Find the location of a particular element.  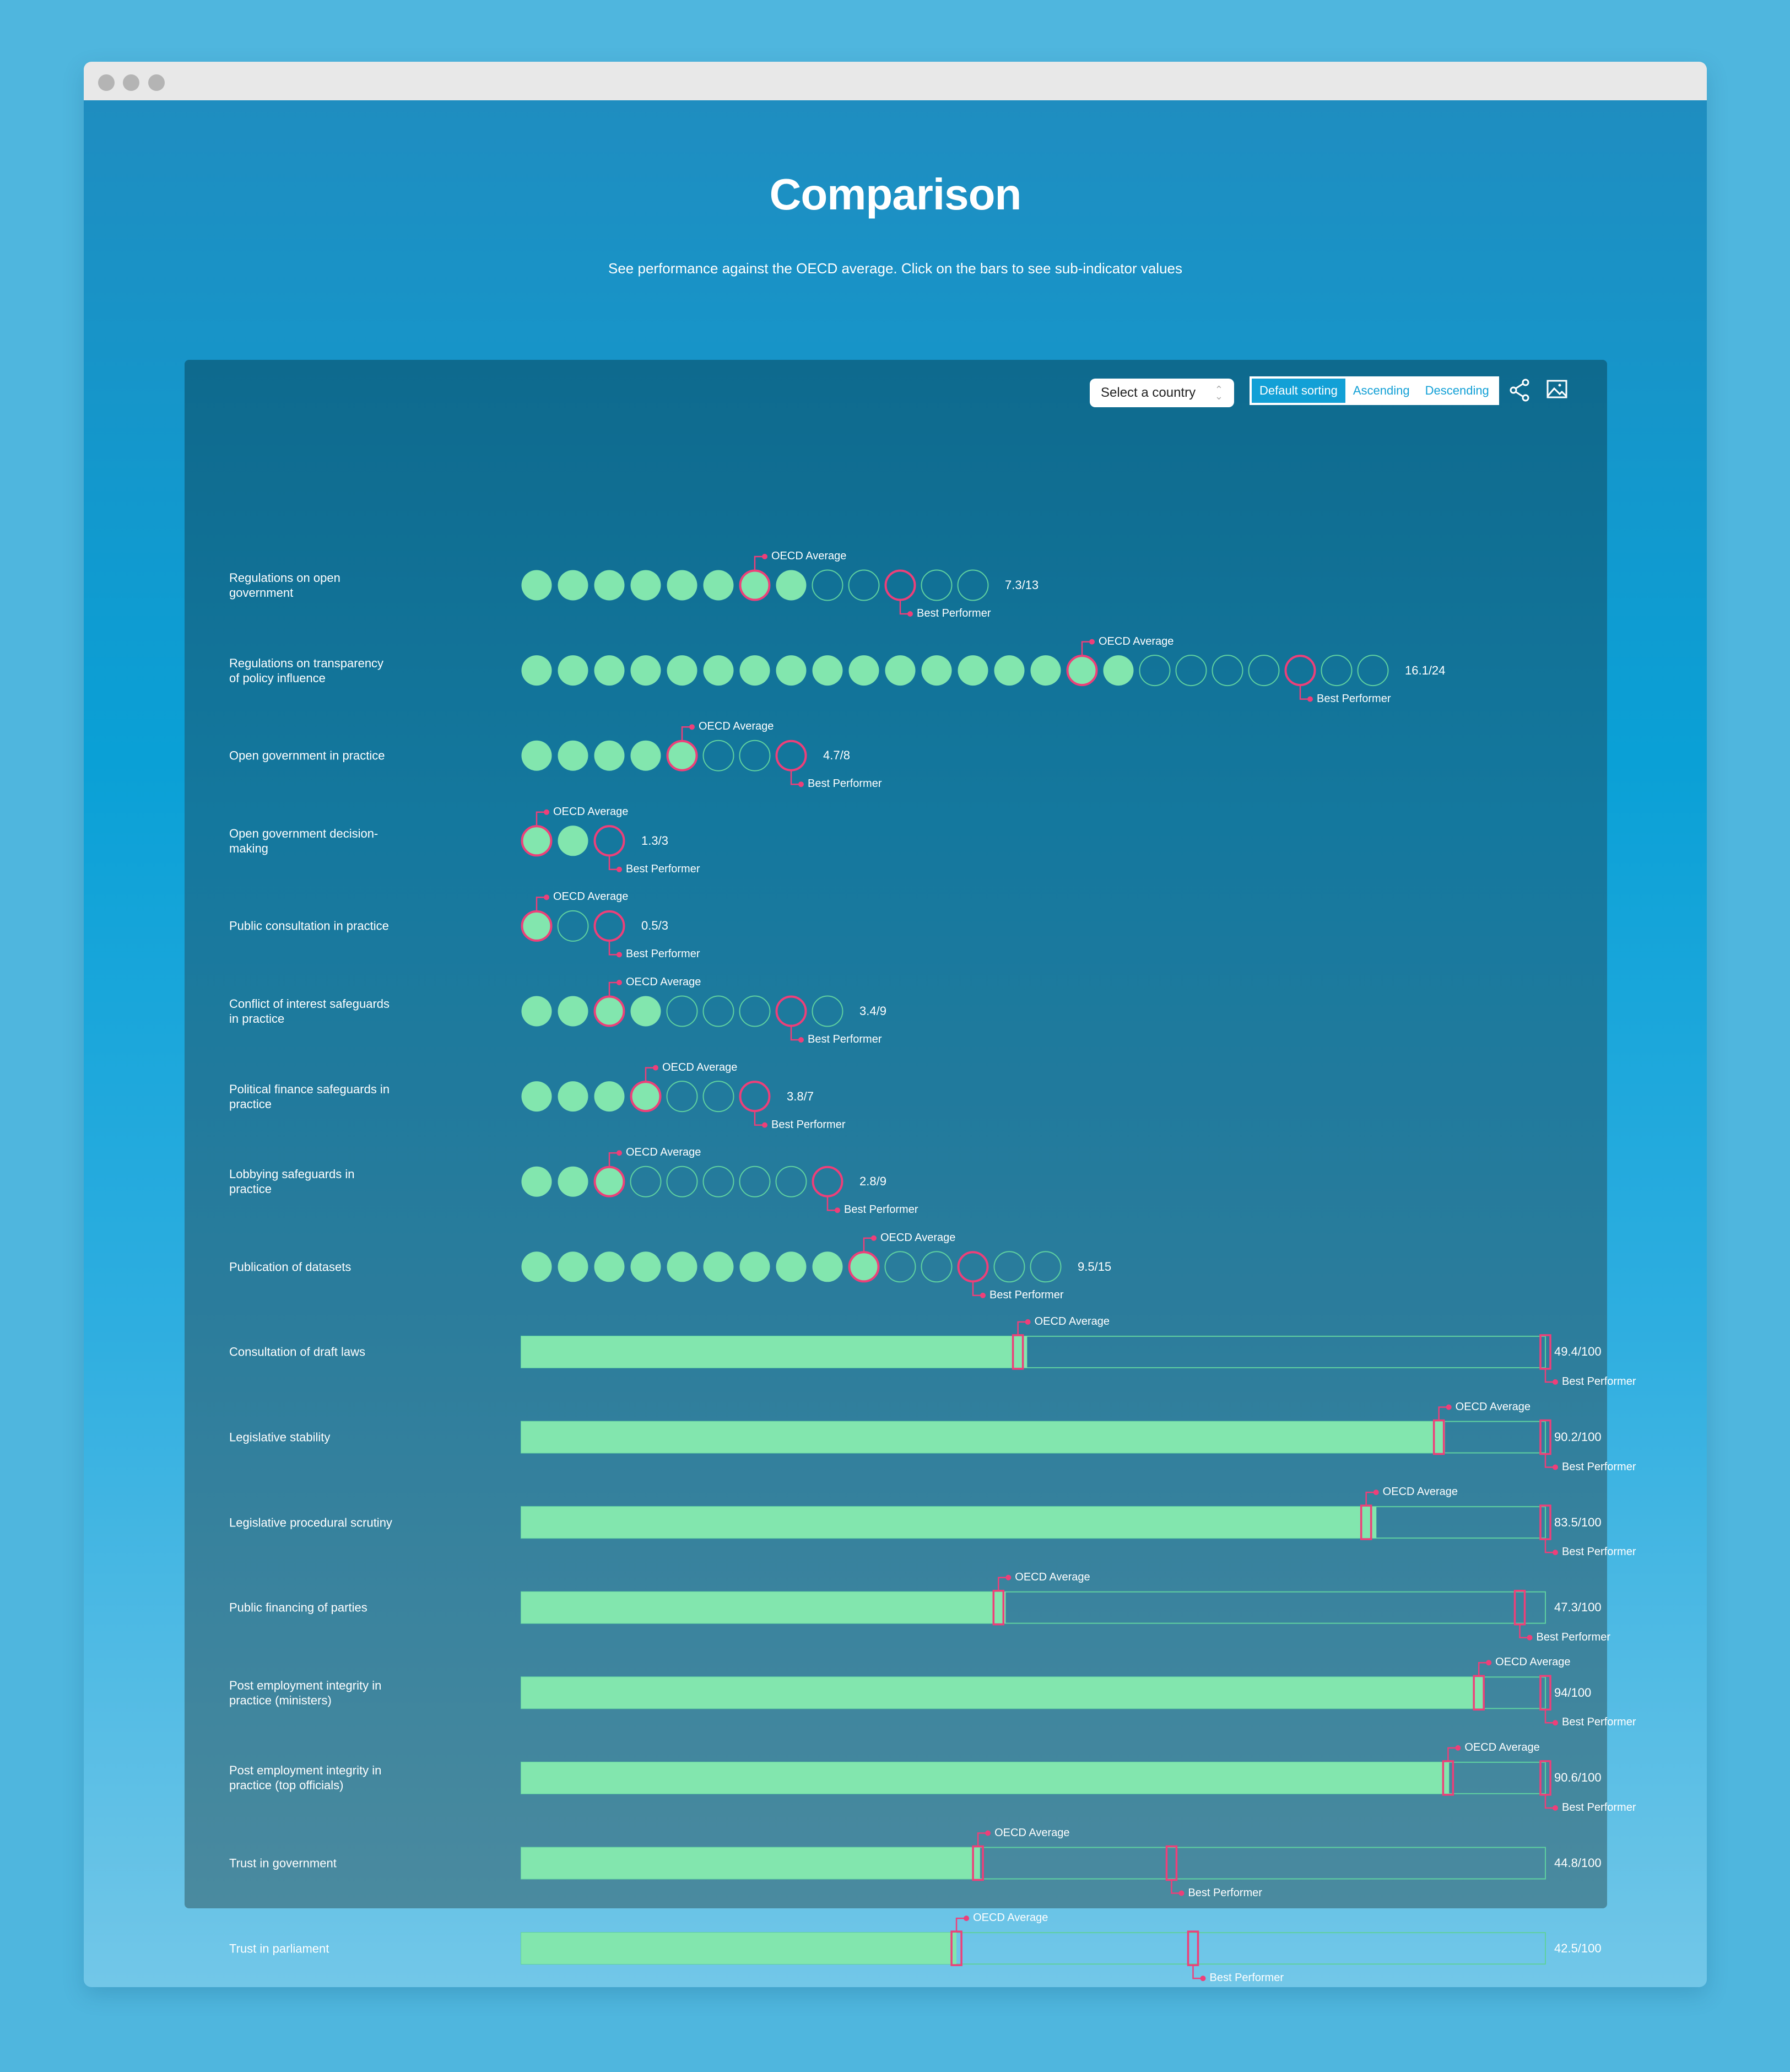

window-maximize-button is located at coordinates (156, 82).